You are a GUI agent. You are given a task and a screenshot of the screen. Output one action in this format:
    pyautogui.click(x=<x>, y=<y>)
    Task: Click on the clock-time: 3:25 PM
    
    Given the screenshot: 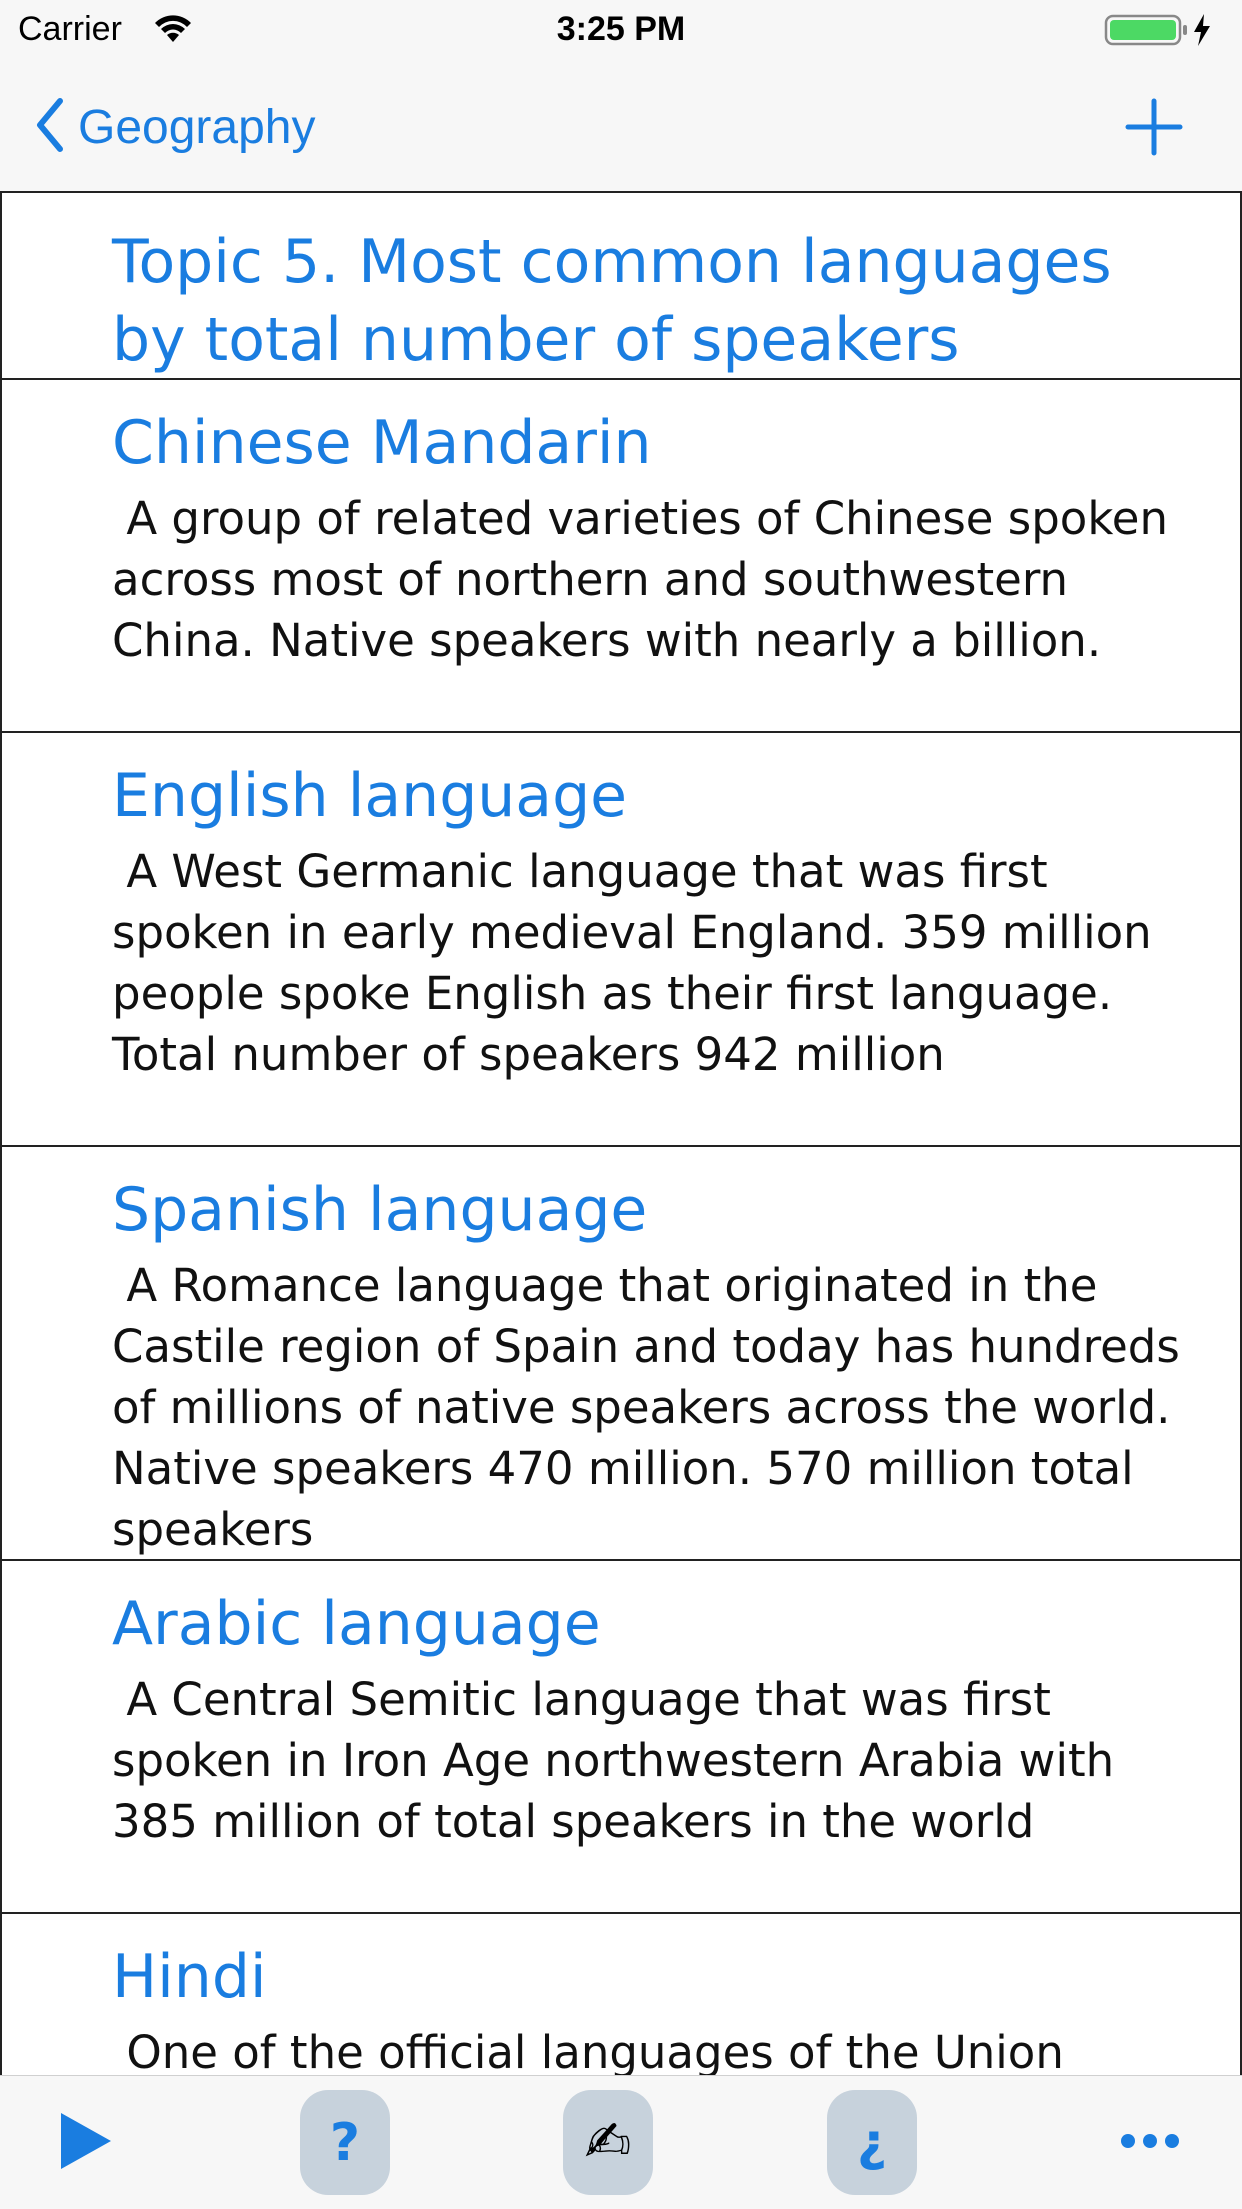 What is the action you would take?
    pyautogui.click(x=621, y=29)
    